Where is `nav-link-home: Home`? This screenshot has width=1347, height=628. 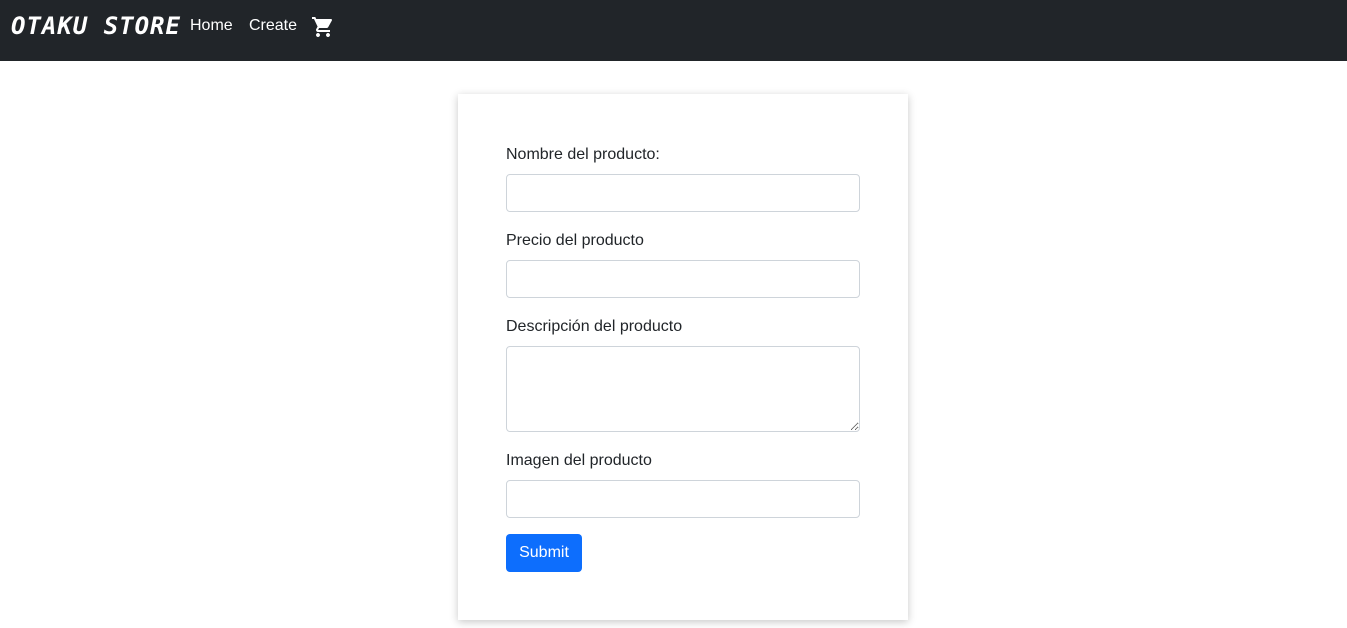 nav-link-home: Home is located at coordinates (211, 26).